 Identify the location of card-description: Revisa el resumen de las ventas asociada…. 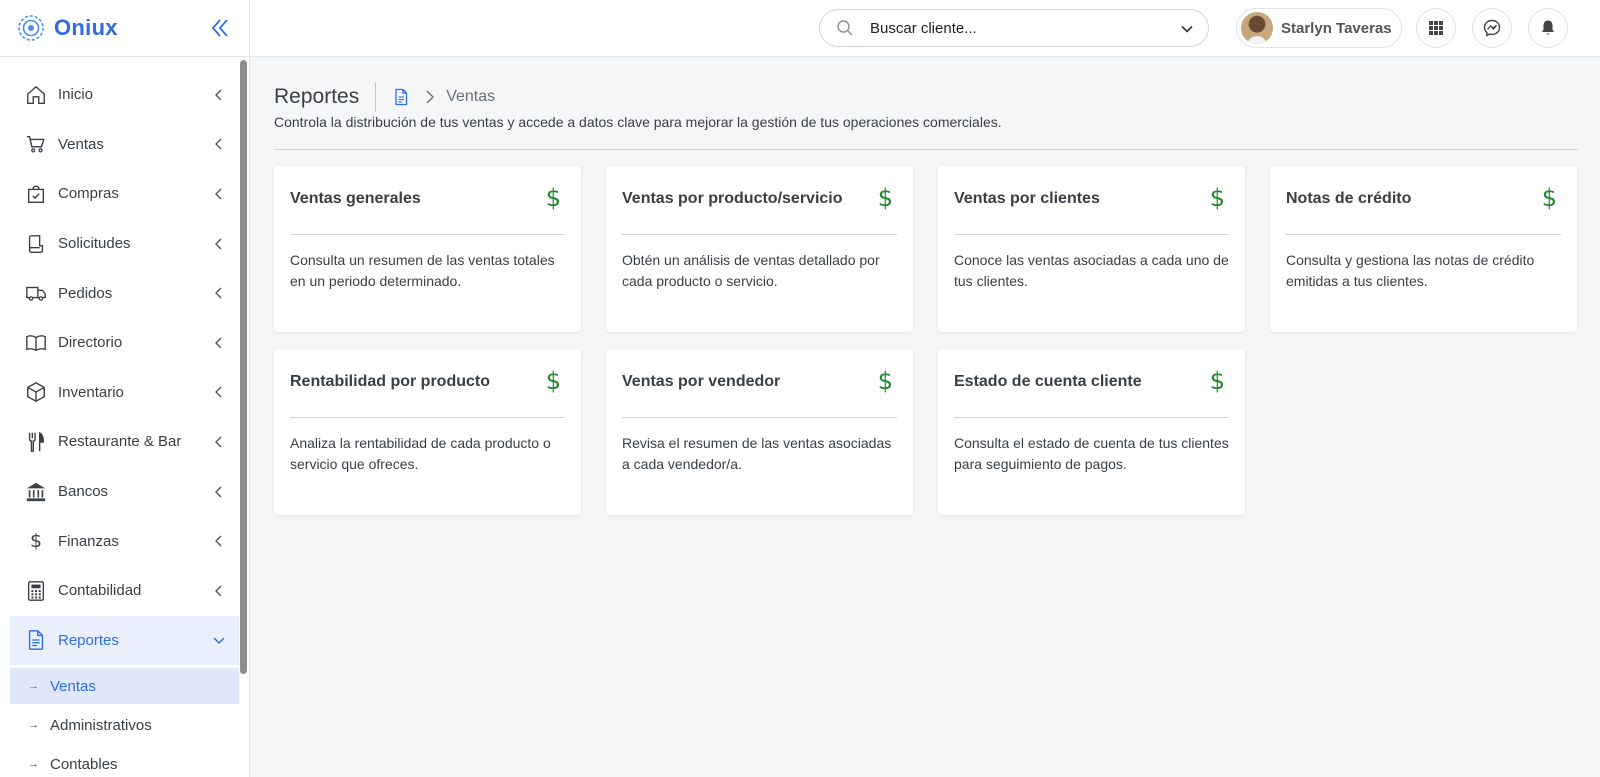
(757, 453).